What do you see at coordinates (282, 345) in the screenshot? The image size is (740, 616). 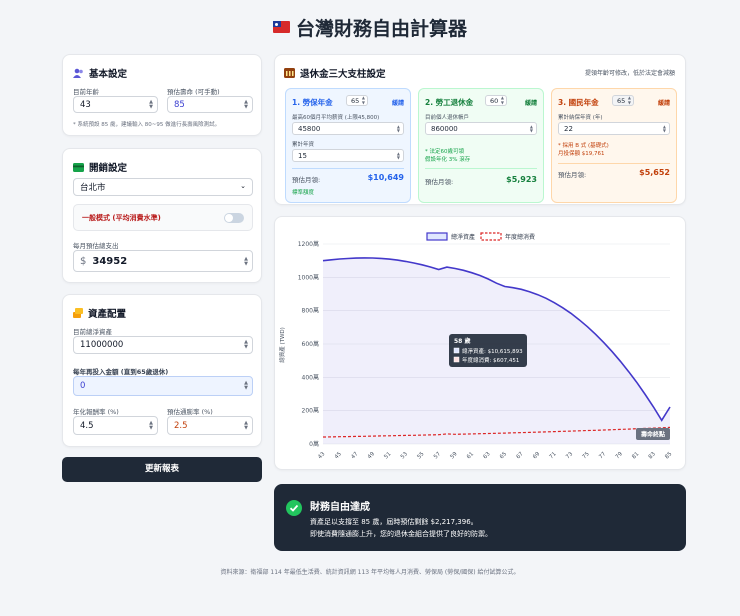 I see `y-axis-label: 總資產 (TWD)` at bounding box center [282, 345].